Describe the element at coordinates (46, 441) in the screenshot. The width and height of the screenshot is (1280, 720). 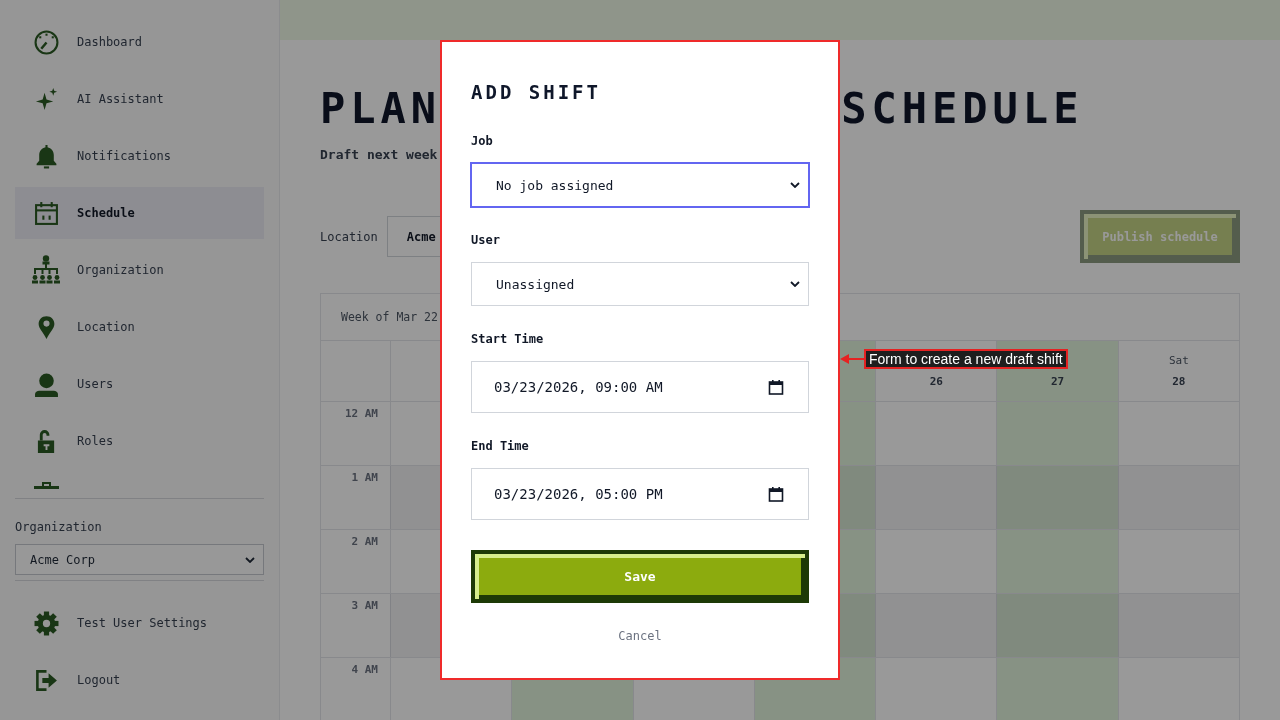
I see `padlock-icon` at that location.